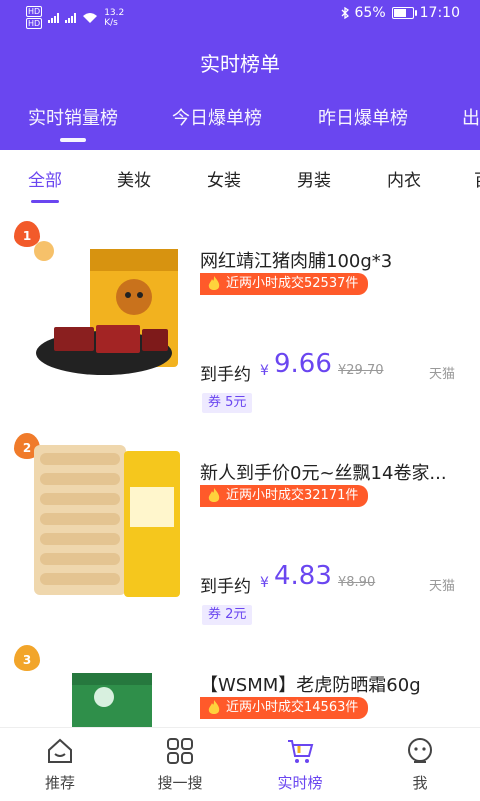  I want to click on price-row: 到手约 ¥ 4.83 ¥8.90 天猫, so click(330, 579).